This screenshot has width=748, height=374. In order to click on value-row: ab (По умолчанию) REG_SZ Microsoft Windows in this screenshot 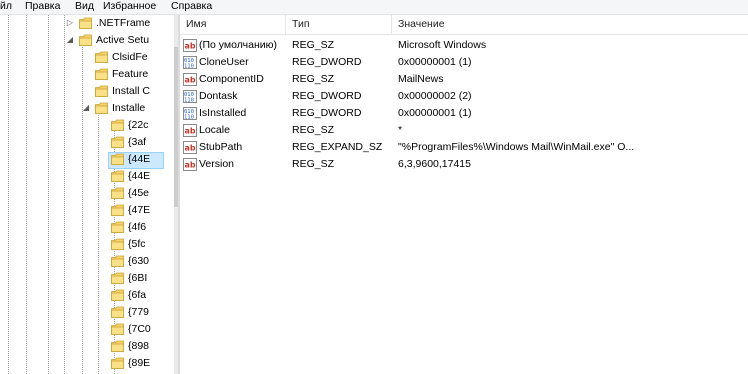, I will do `click(464, 45)`.